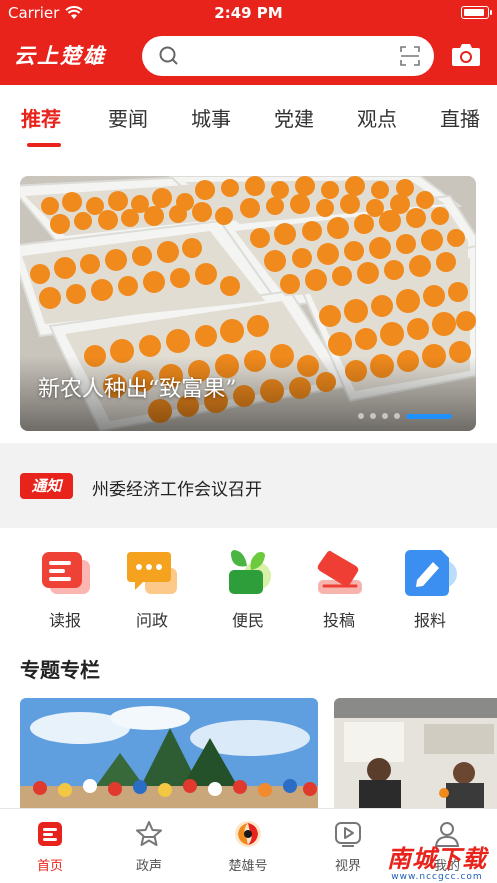 The width and height of the screenshot is (497, 883). What do you see at coordinates (211, 117) in the screenshot?
I see `tab-city: 城事` at bounding box center [211, 117].